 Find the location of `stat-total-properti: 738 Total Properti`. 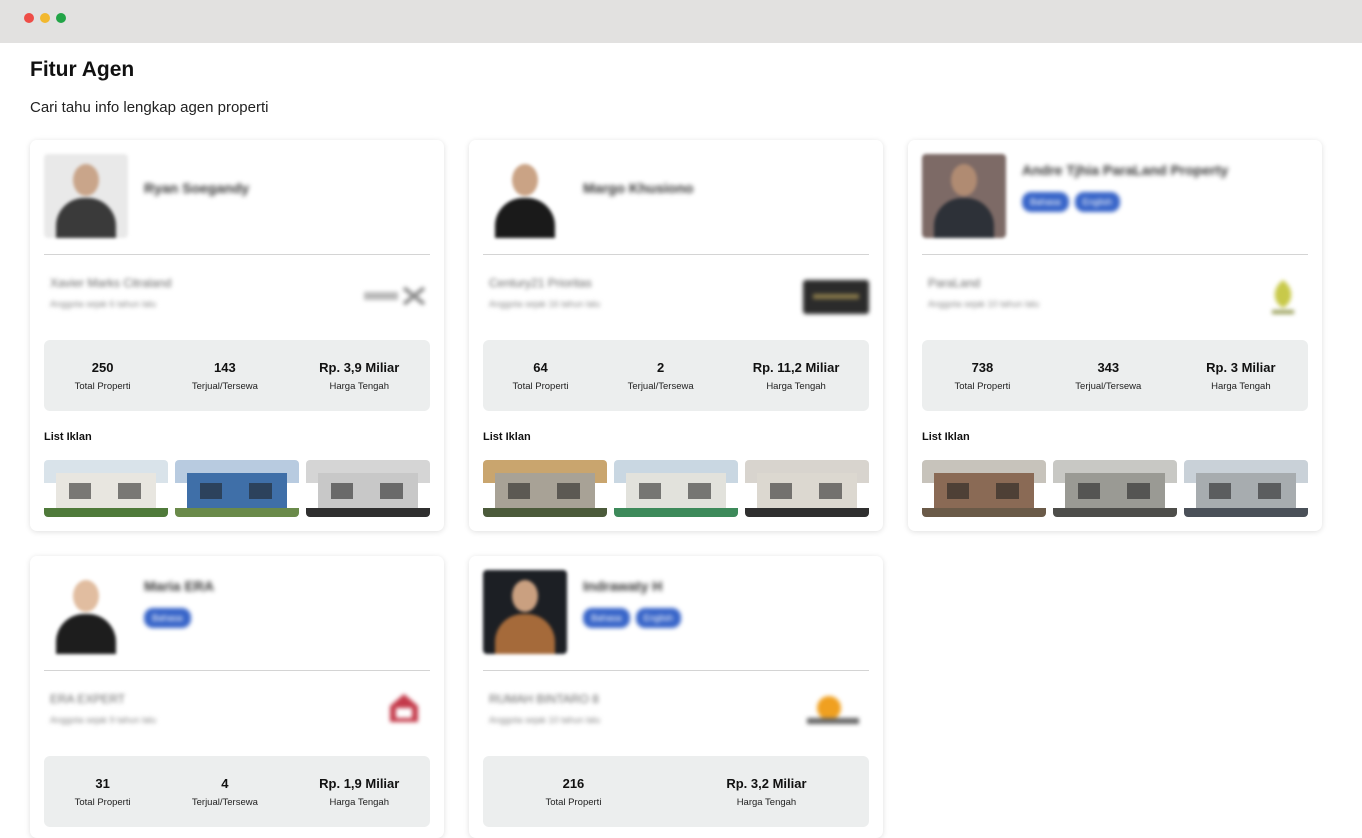

stat-total-properti: 738 Total Properti is located at coordinates (982, 375).